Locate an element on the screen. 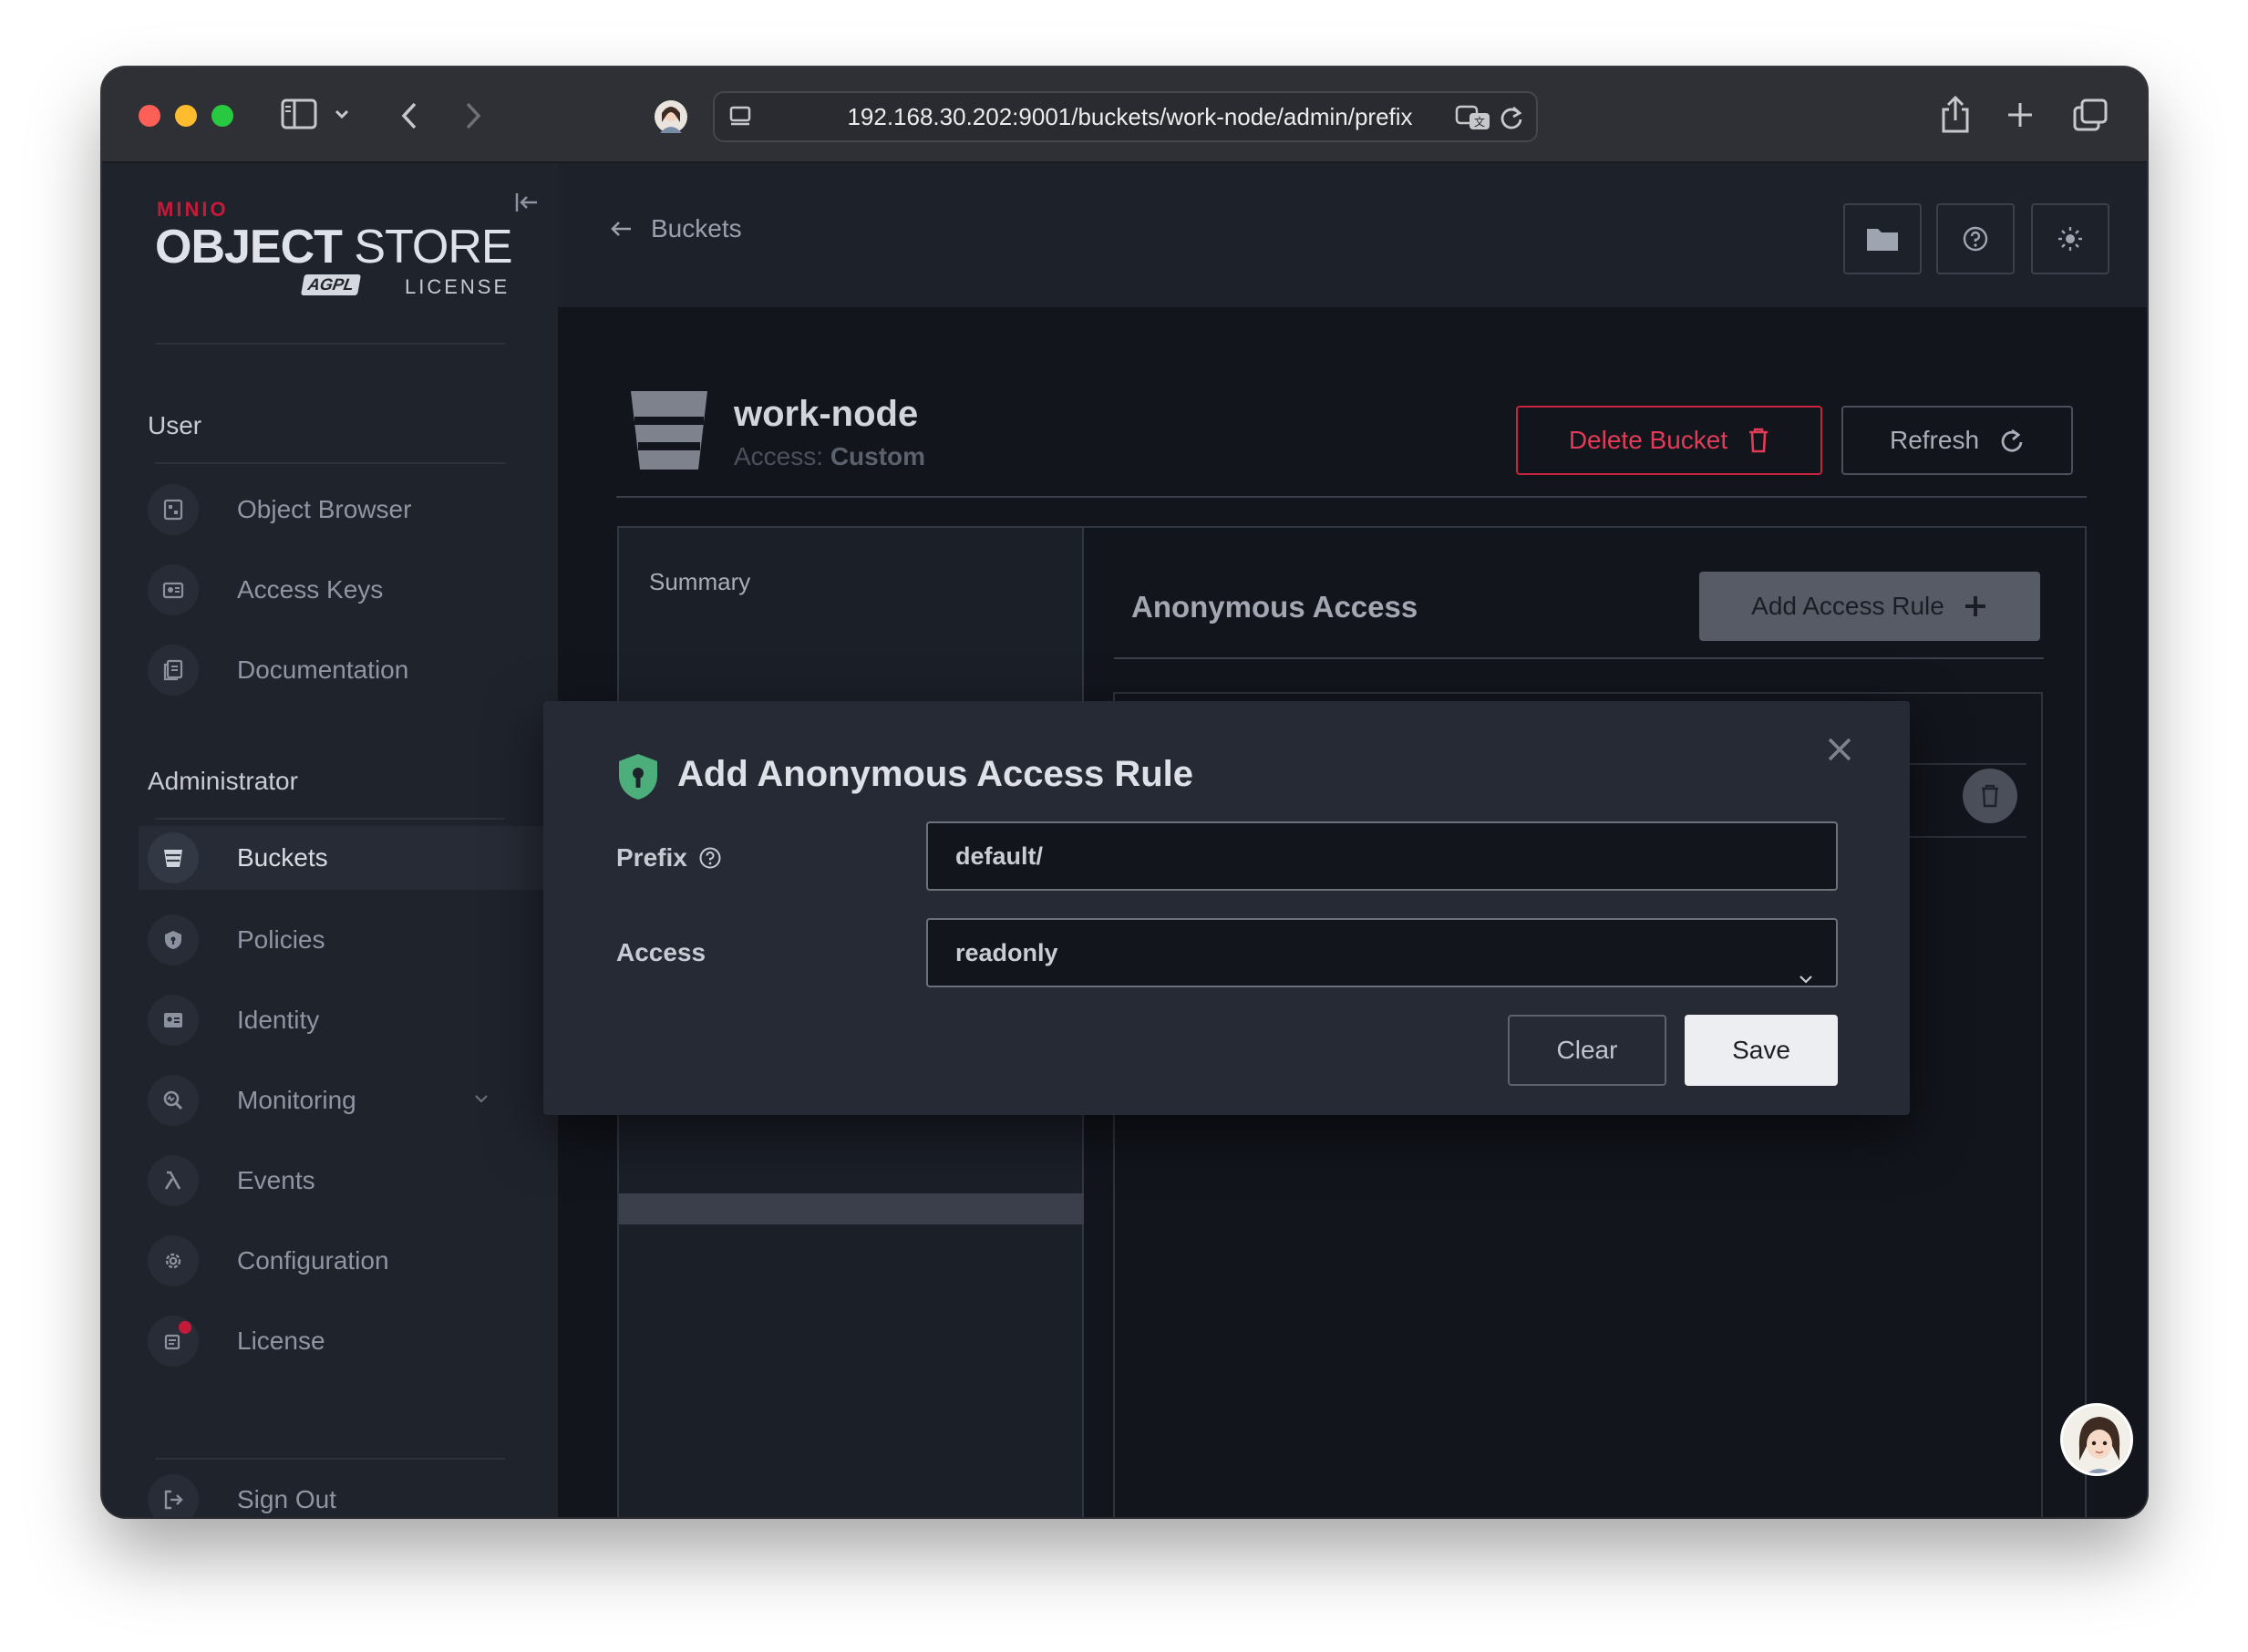  minio-logo: MINIO is located at coordinates (193, 209).